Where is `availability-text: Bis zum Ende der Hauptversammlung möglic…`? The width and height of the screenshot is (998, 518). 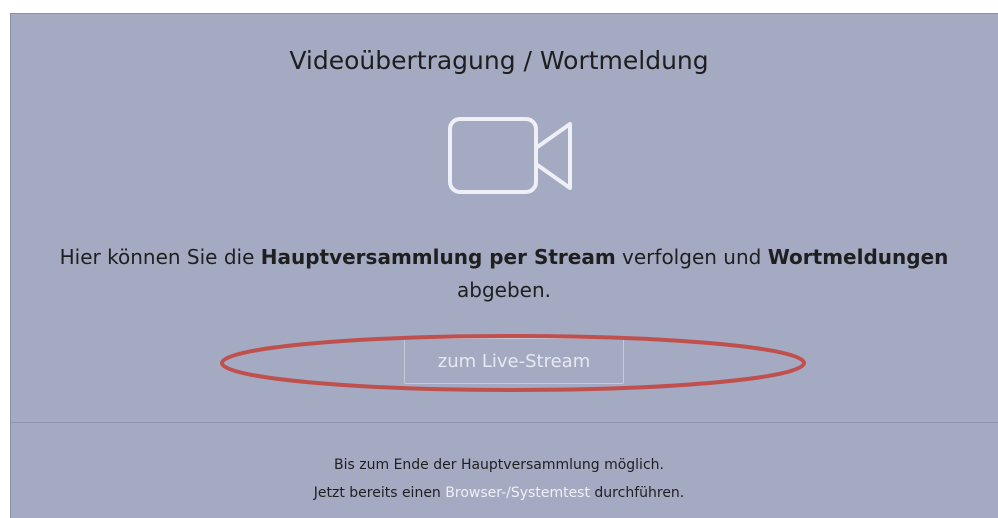 availability-text: Bis zum Ende der Hauptversammlung möglic… is located at coordinates (499, 465).